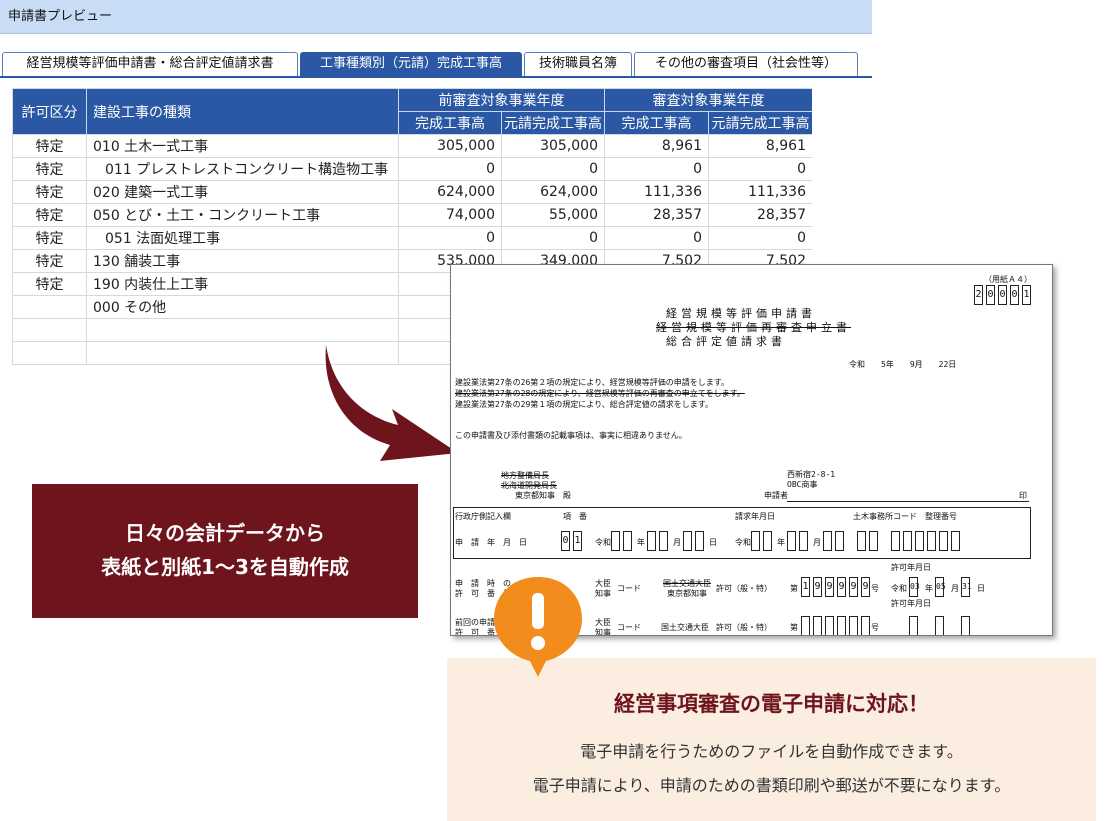 This screenshot has height=821, width=1115. Describe the element at coordinates (501, 100) in the screenshot. I see `header-prev-year: 前審査対象事業年度` at that location.